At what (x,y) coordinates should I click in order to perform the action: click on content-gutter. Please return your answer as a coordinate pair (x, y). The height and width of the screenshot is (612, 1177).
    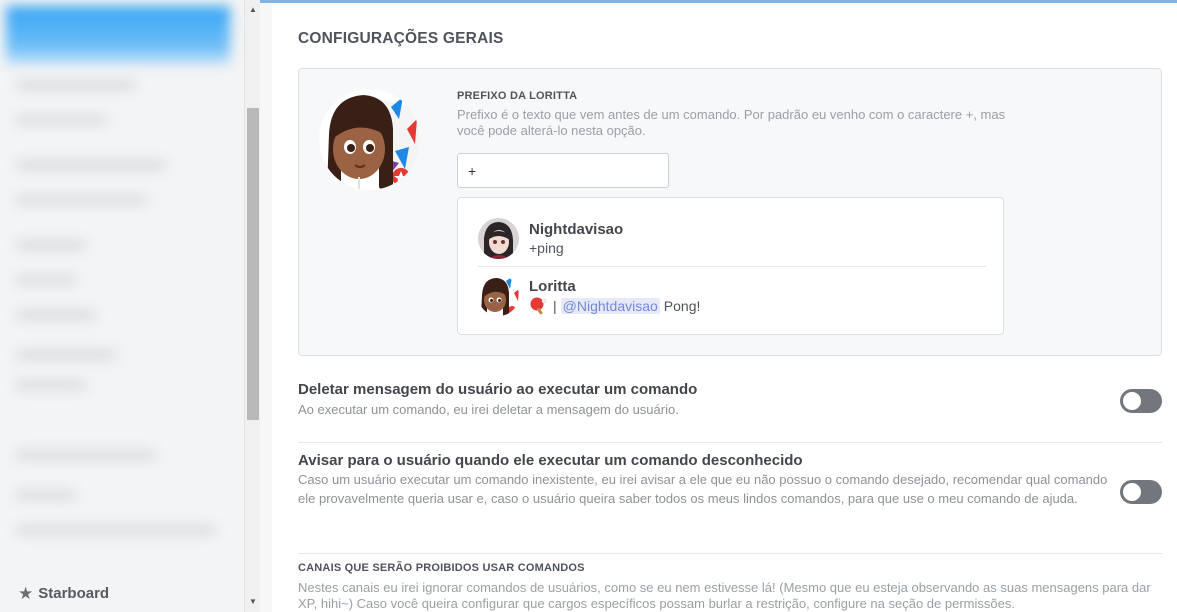
    Looking at the image, I should click on (266, 306).